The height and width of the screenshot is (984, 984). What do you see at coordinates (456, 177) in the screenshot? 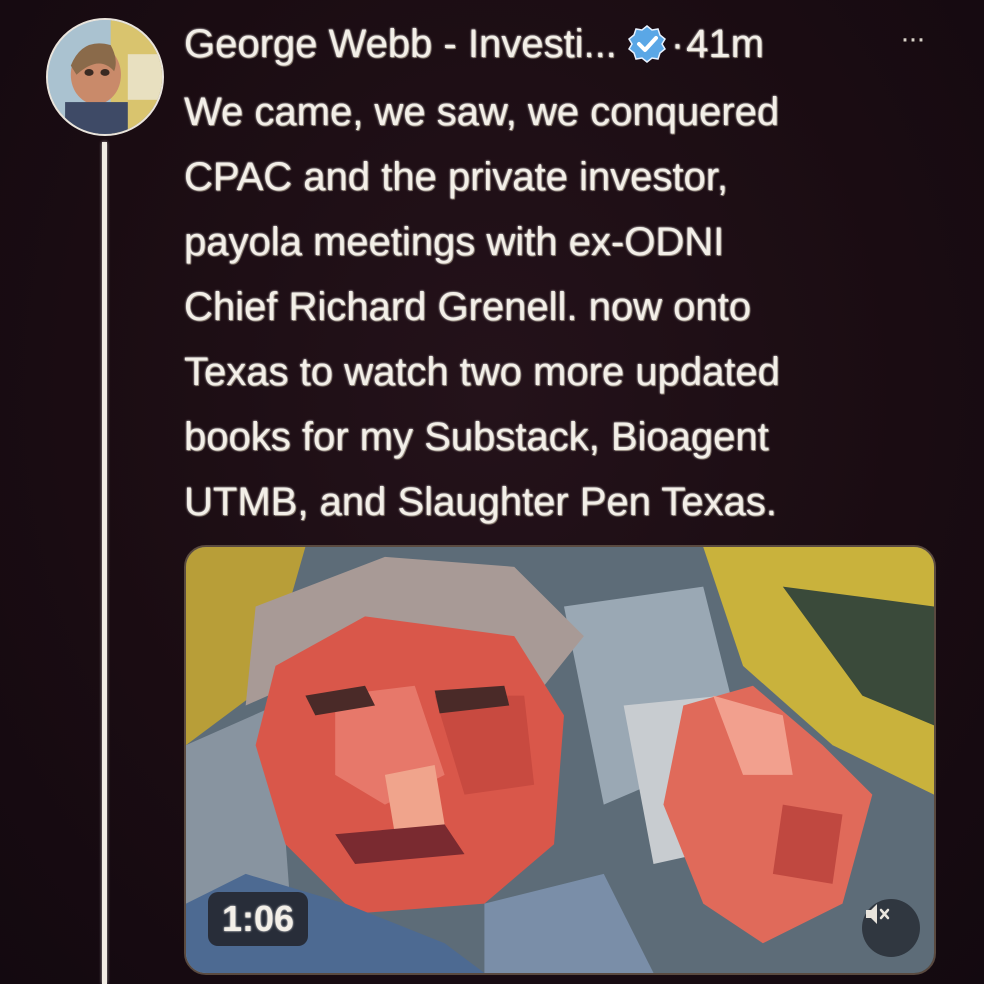
I see `tweet-text-line: CPAC and the private investor,` at bounding box center [456, 177].